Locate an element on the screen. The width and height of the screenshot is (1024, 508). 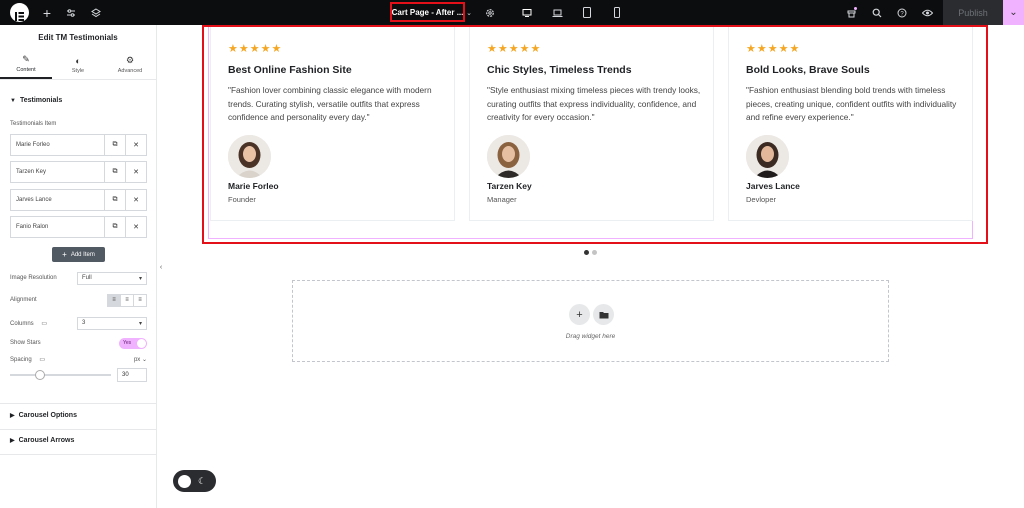
tablet-view-icon is located at coordinates (587, 12).